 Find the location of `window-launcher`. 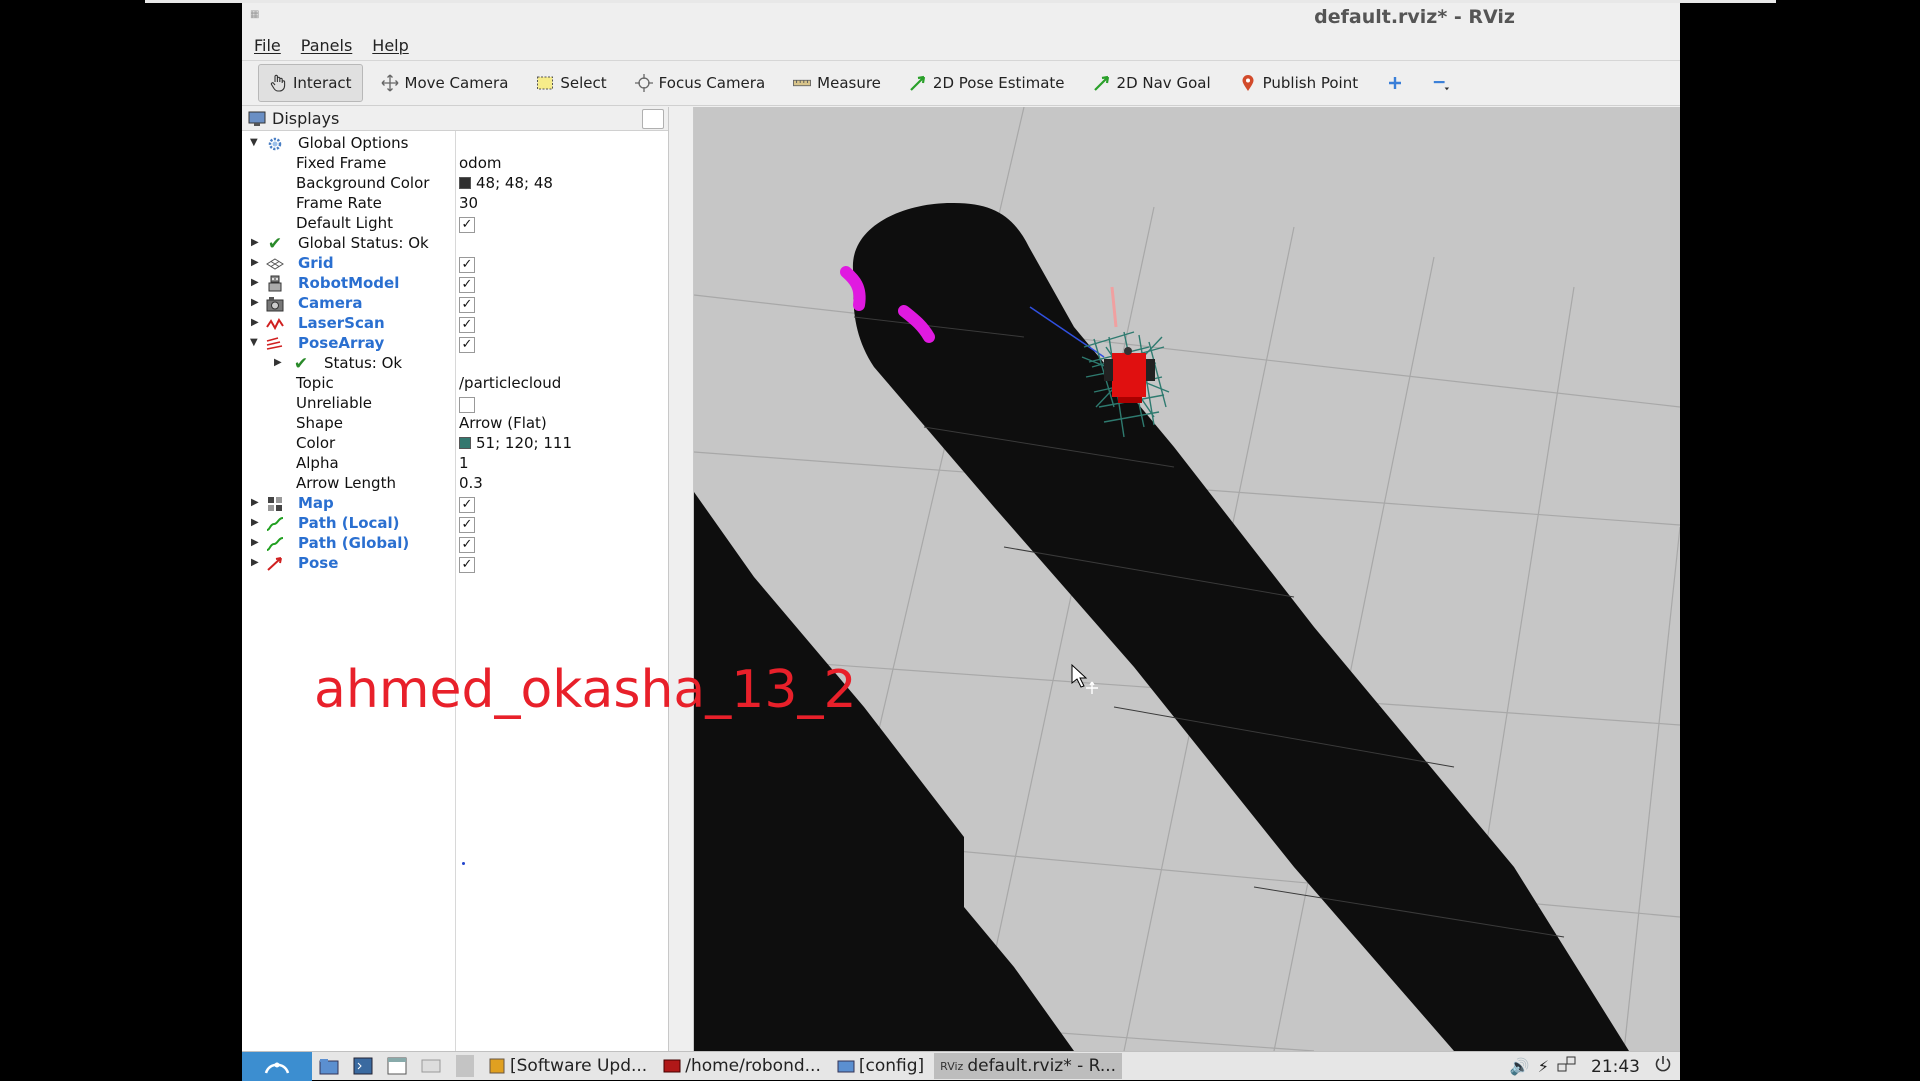

window-launcher is located at coordinates (397, 1066).